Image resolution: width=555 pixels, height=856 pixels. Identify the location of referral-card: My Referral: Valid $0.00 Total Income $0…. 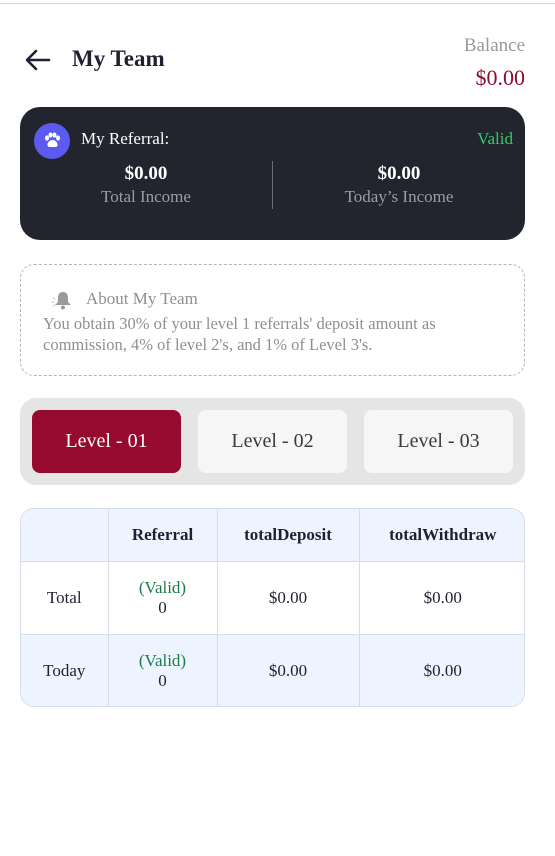
(272, 173).